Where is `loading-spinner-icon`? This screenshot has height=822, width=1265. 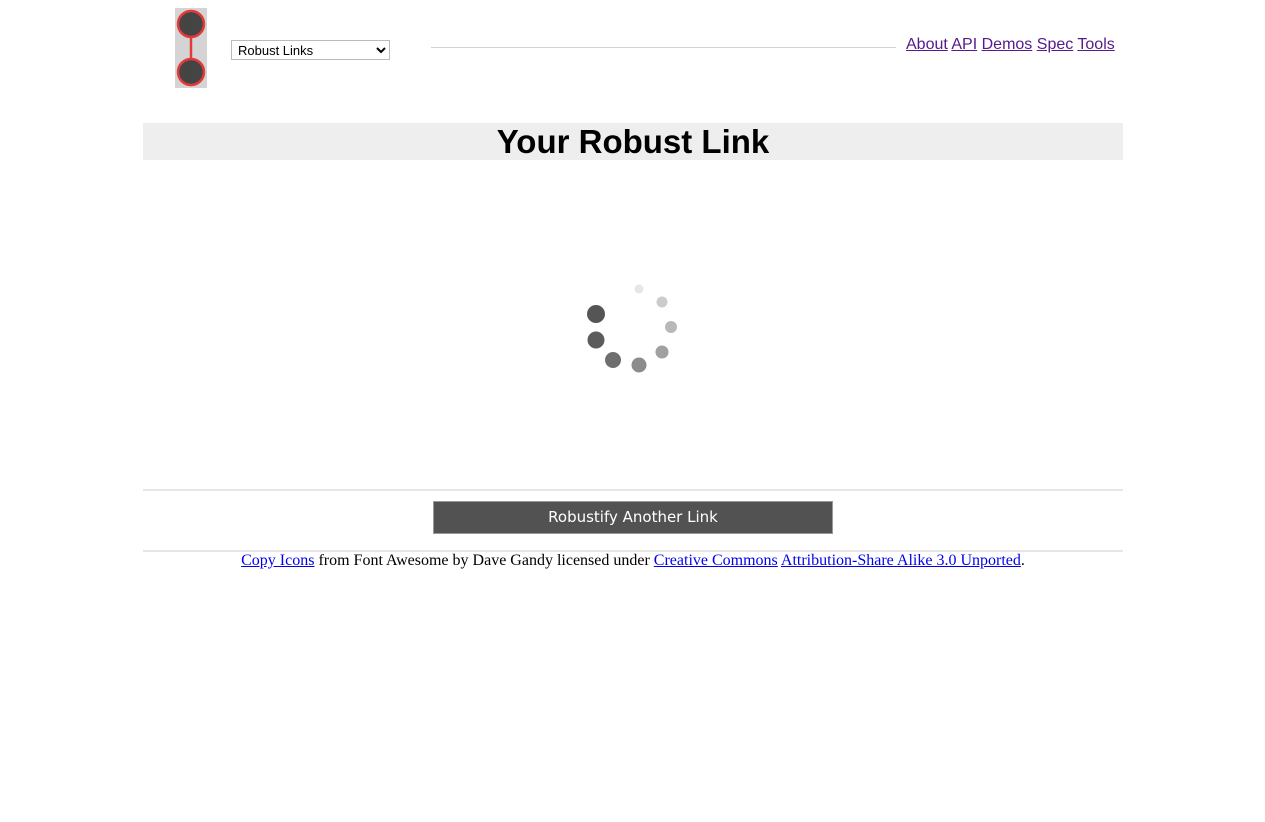 loading-spinner-icon is located at coordinates (630, 327).